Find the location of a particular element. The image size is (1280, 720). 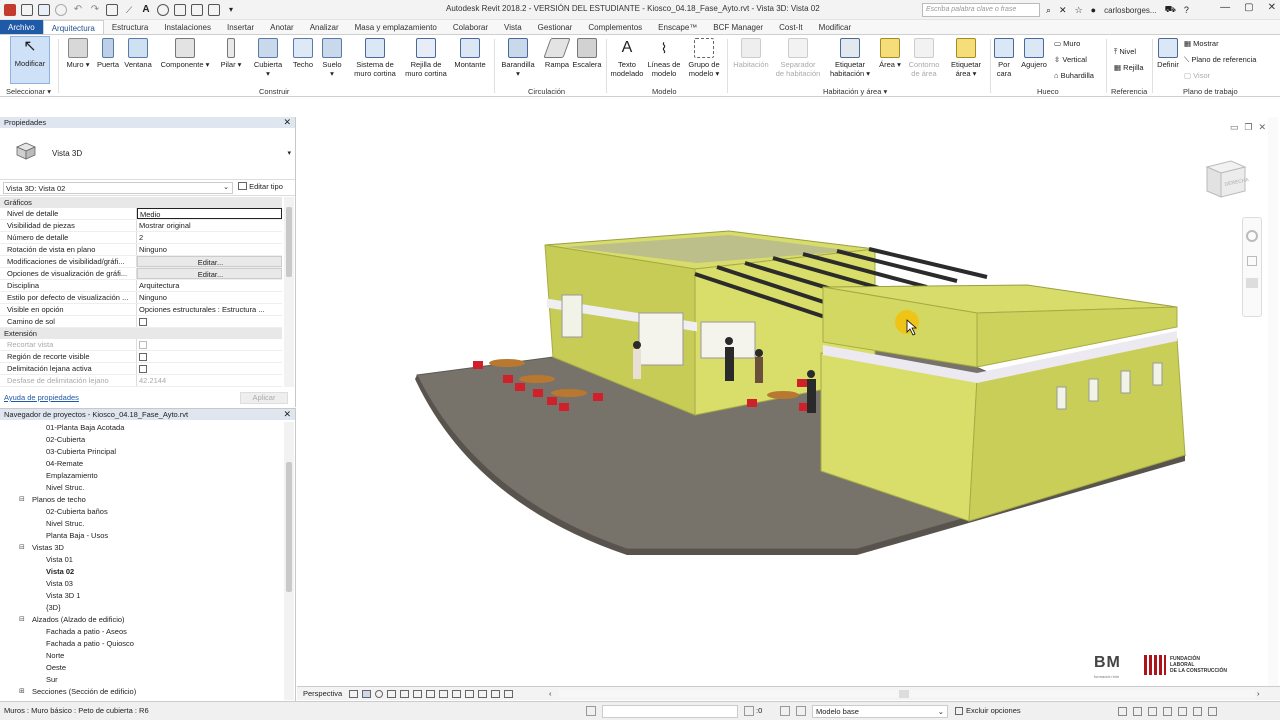

shadows-icon is located at coordinates (391, 694).